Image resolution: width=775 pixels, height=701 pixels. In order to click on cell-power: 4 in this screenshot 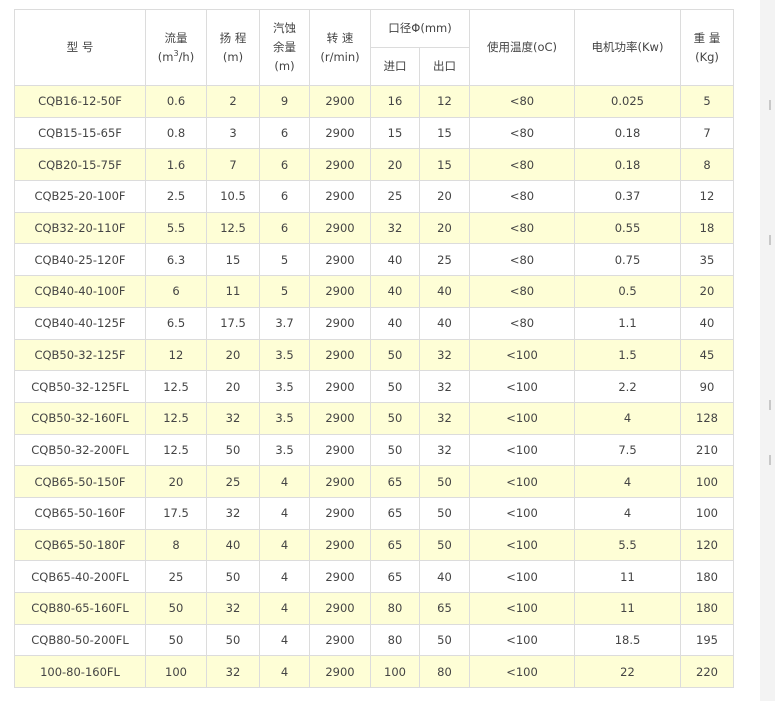, I will do `click(627, 513)`.